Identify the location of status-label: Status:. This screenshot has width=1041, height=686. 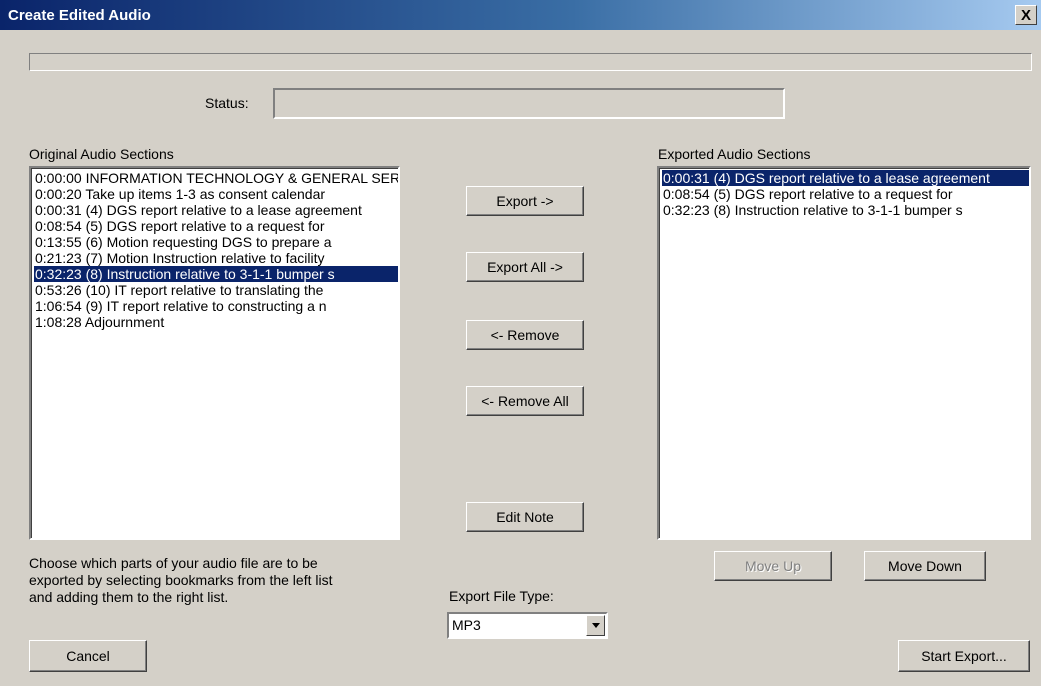
(227, 103).